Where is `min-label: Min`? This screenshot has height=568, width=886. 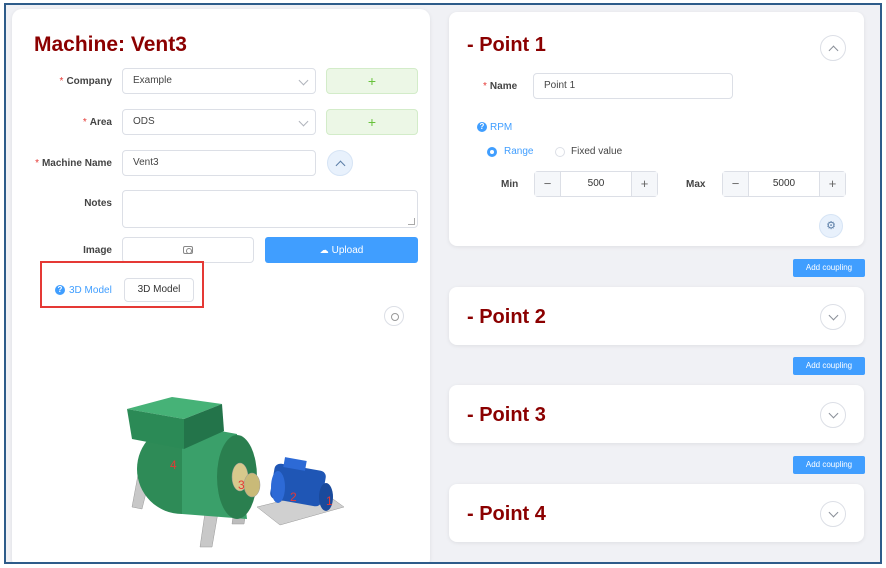
min-label: Min is located at coordinates (510, 184).